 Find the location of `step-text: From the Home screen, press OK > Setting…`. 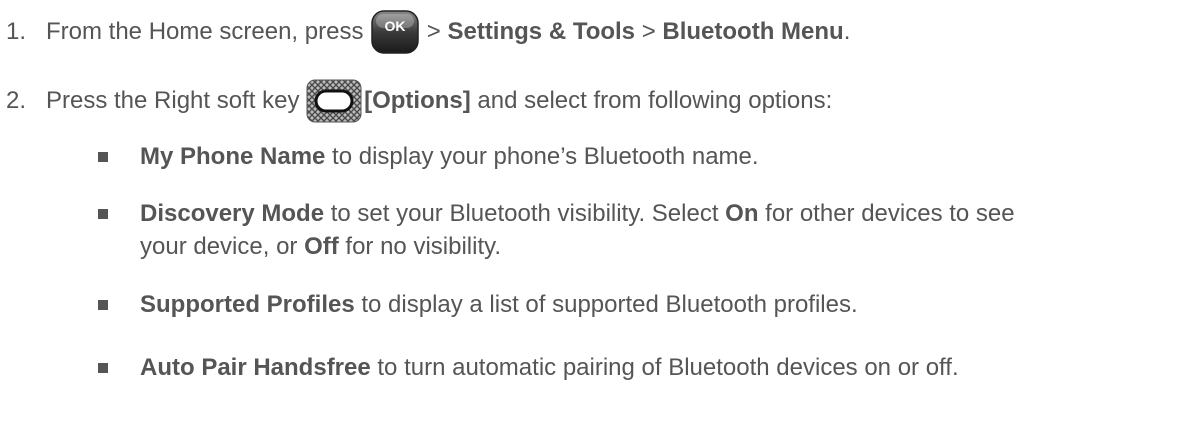

step-text: From the Home screen, press OK > Setting… is located at coordinates (448, 31).